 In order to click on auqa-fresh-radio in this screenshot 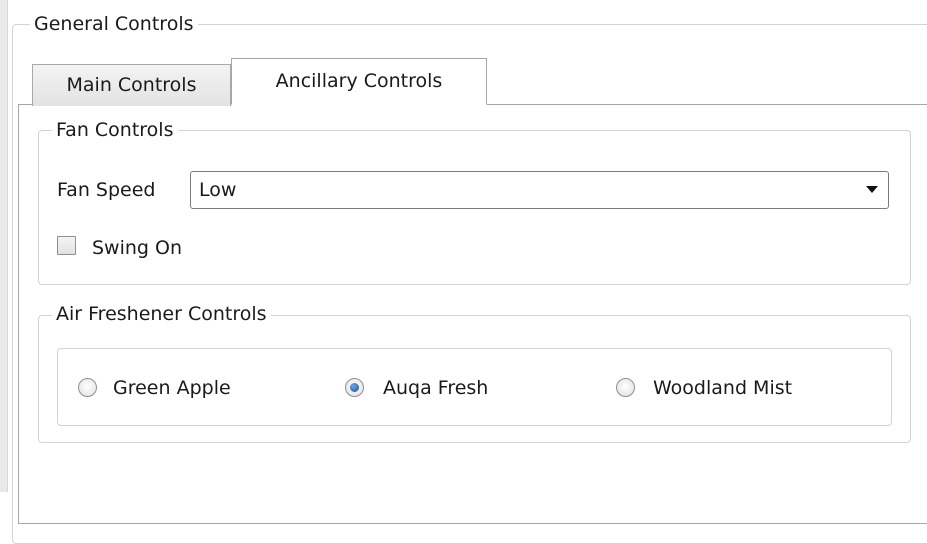, I will do `click(354, 387)`.